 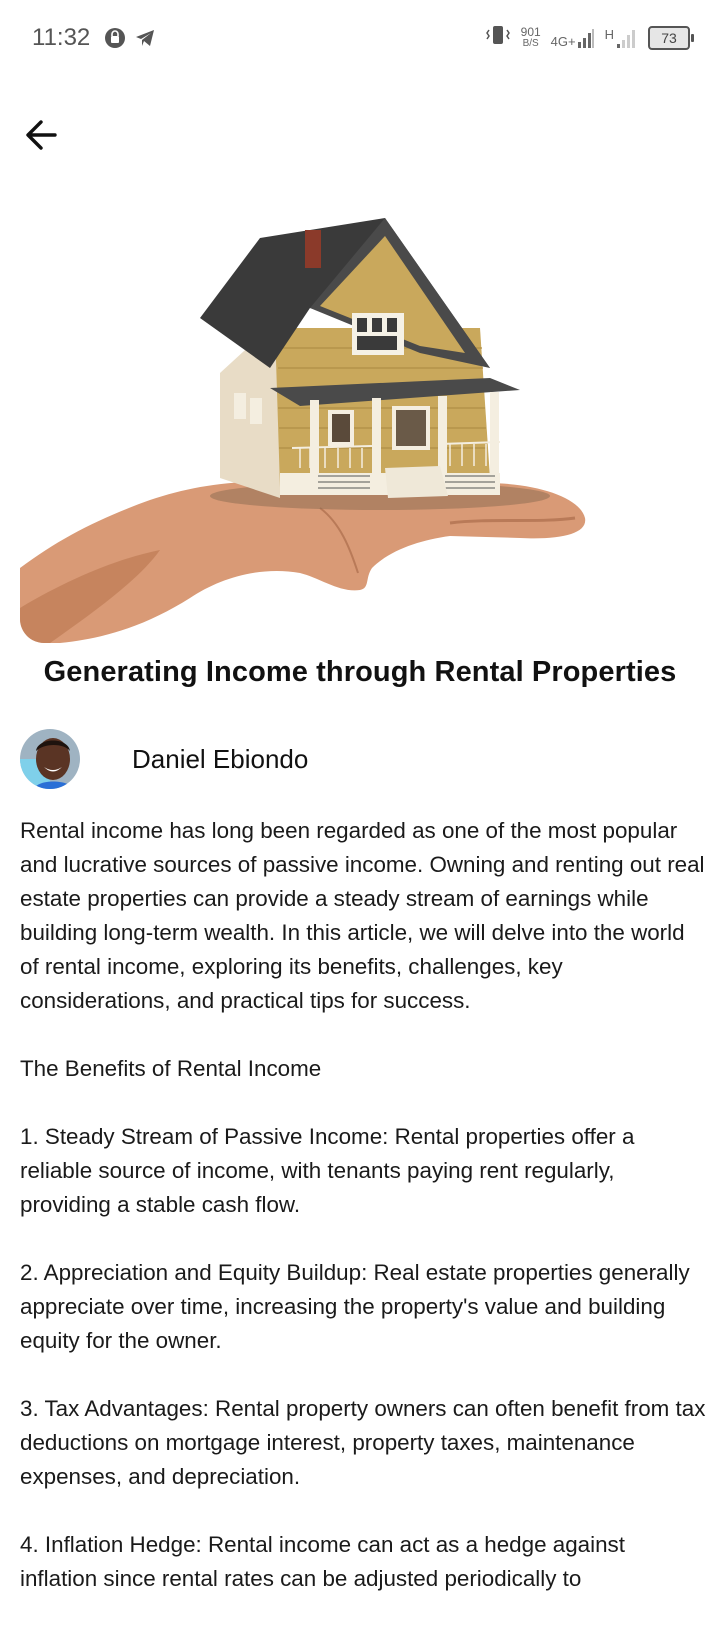 What do you see at coordinates (671, 37) in the screenshot?
I see `battery-icon: 73` at bounding box center [671, 37].